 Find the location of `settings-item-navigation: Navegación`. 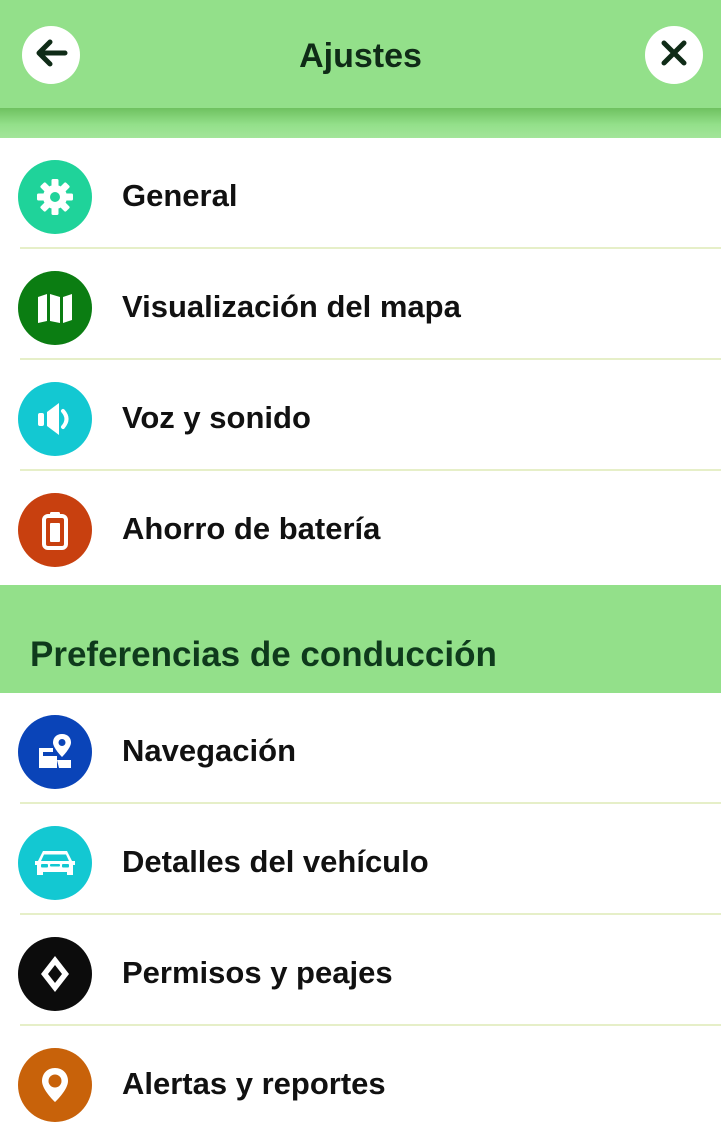

settings-item-navigation: Navegación is located at coordinates (360, 748).